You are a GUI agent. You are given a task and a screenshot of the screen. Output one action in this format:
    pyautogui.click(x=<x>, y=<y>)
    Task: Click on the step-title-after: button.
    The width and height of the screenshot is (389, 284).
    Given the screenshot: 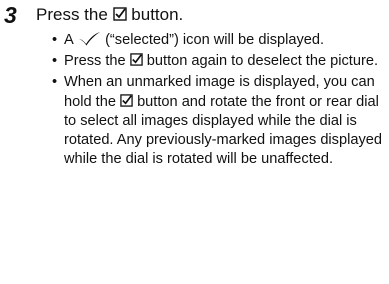 What is the action you would take?
    pyautogui.click(x=157, y=14)
    